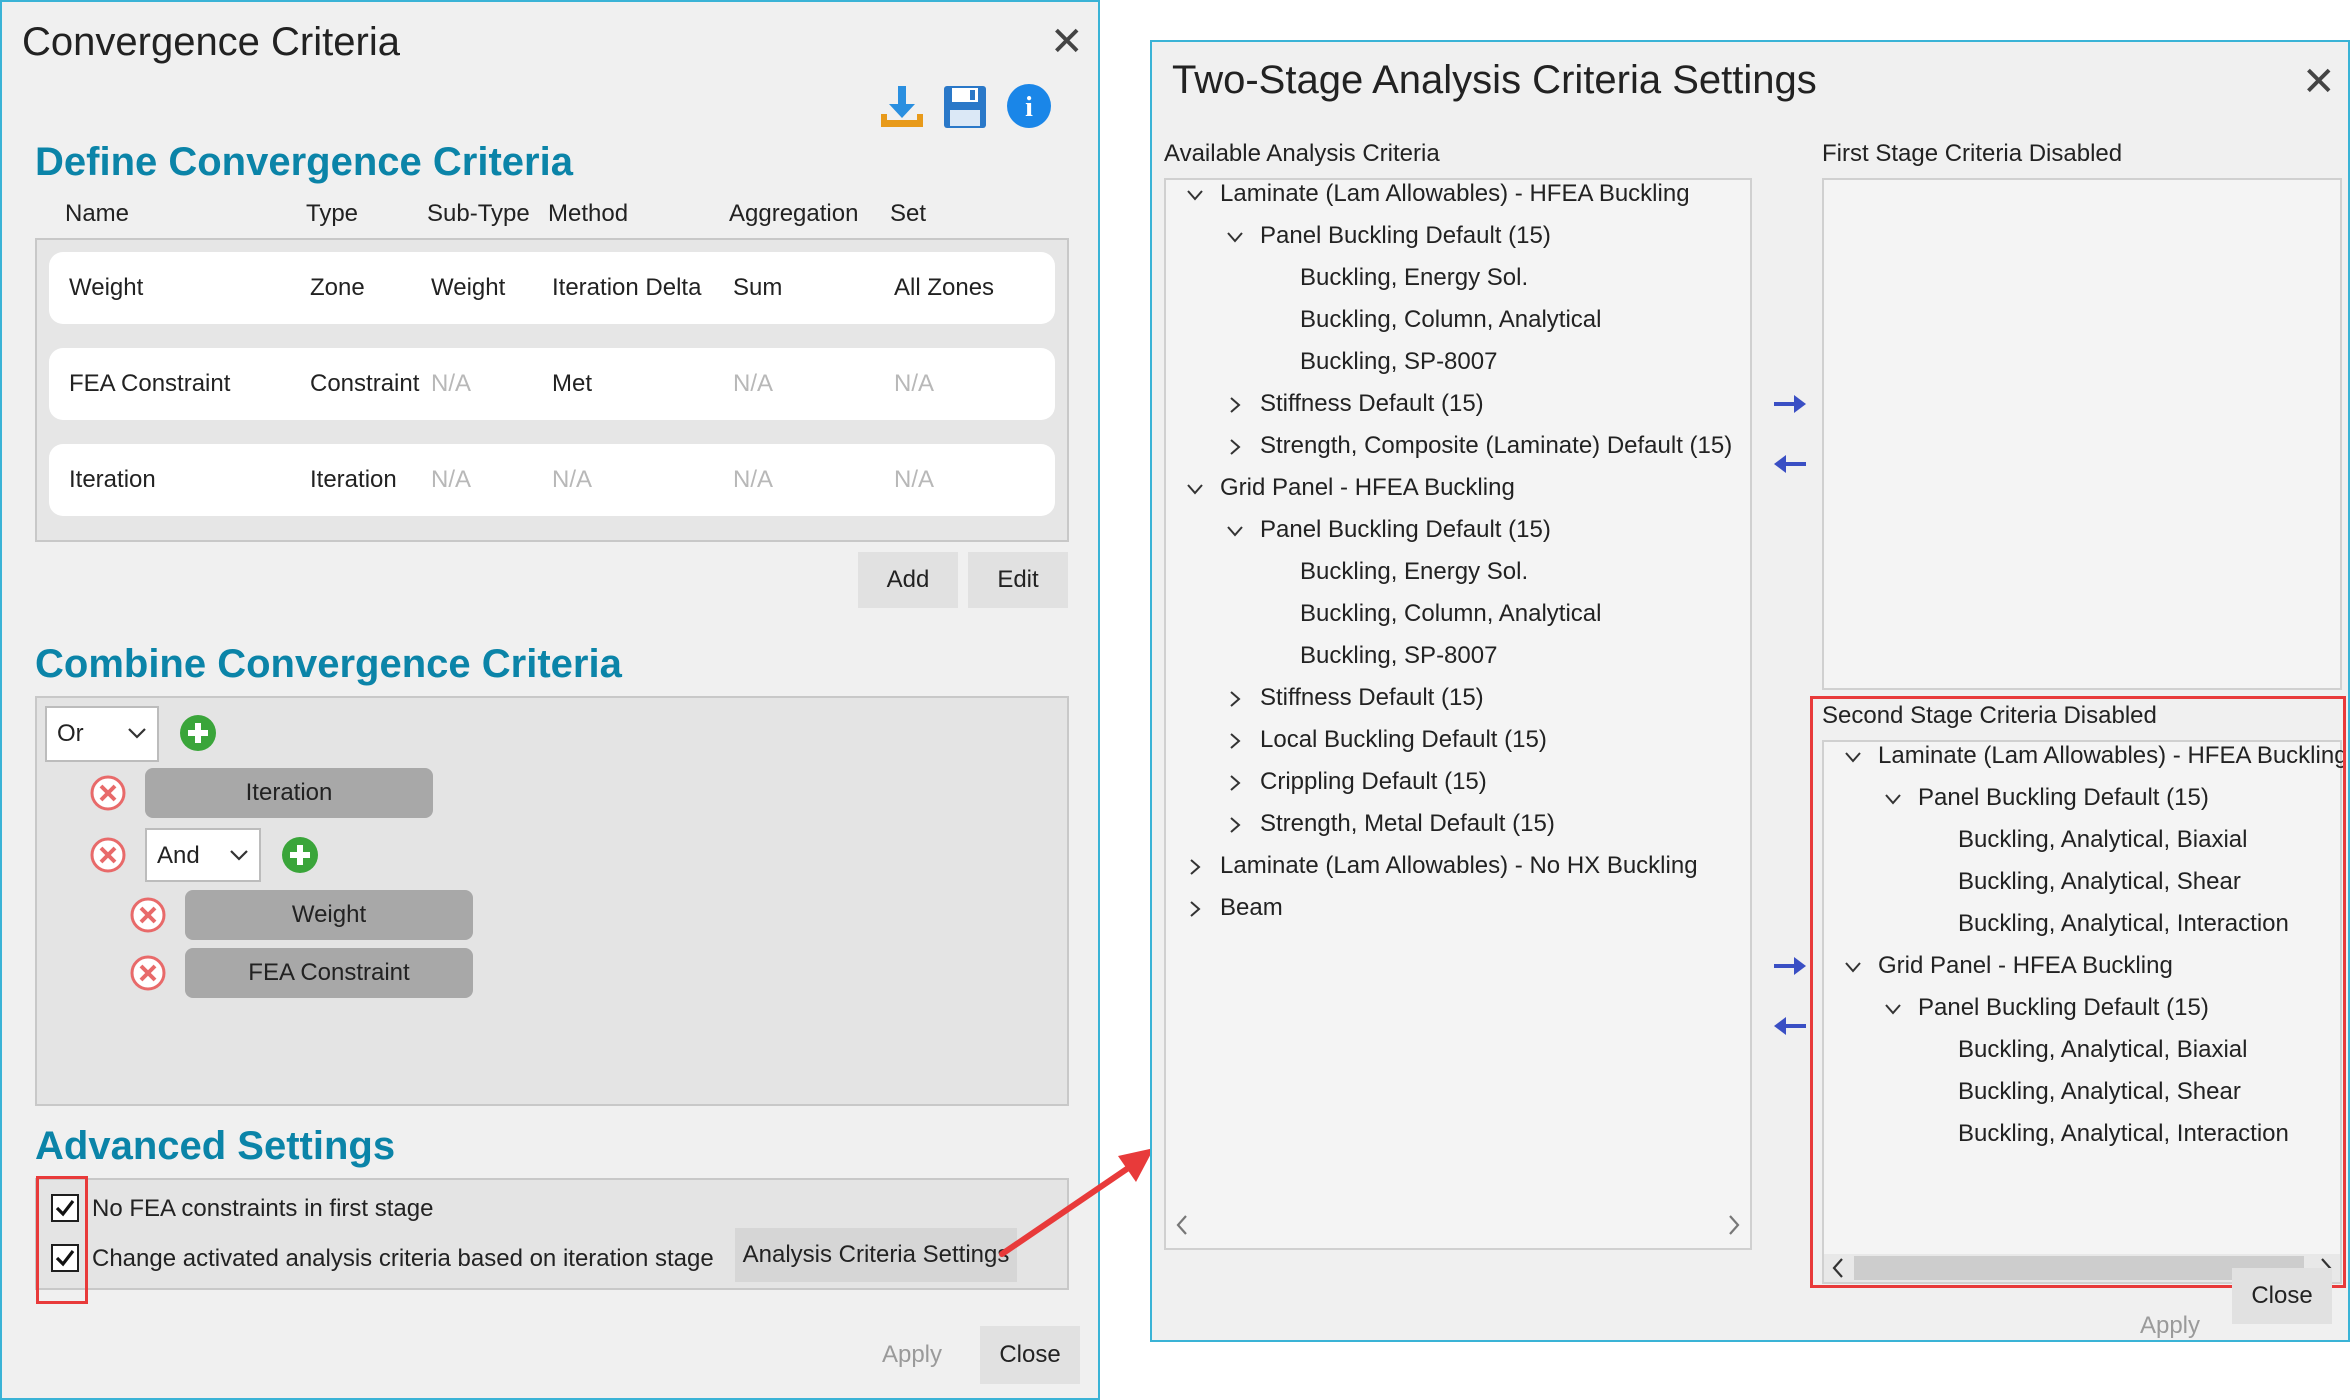  What do you see at coordinates (211, 42) in the screenshot?
I see `dialog-title: Convergence Criteria` at bounding box center [211, 42].